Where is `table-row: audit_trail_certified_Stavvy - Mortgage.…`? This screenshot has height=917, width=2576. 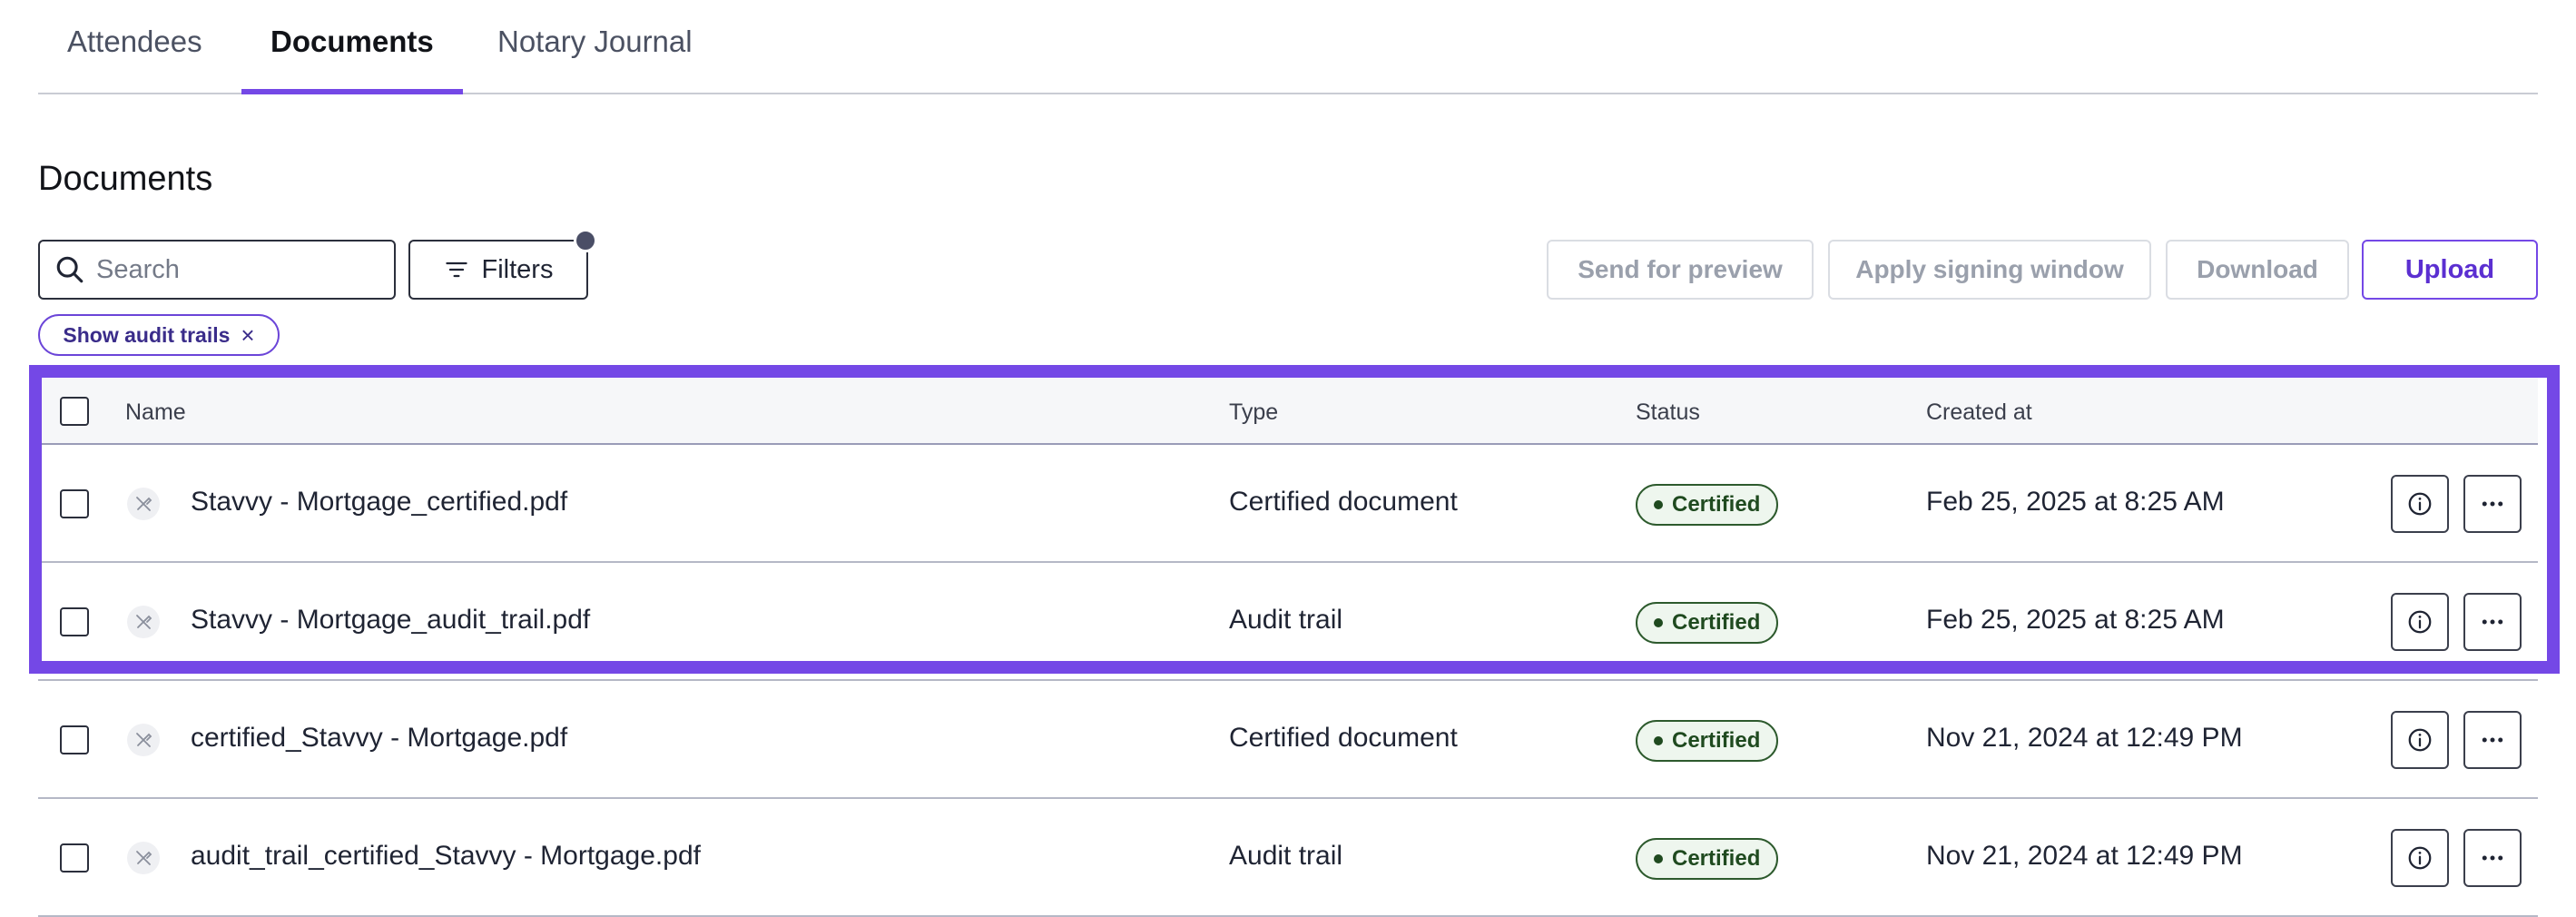
table-row: audit_trail_certified_Stavvy - Mortgage.… is located at coordinates (1288, 858).